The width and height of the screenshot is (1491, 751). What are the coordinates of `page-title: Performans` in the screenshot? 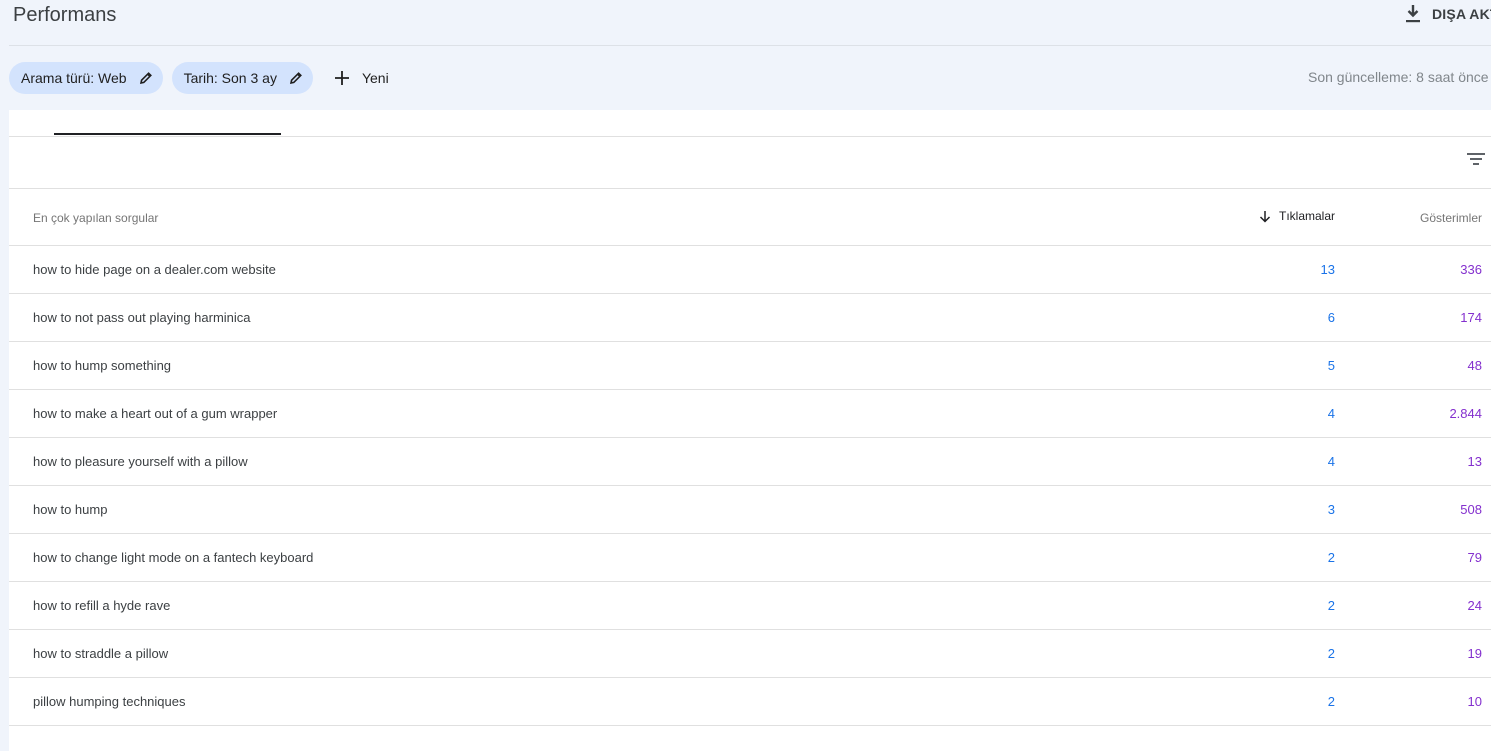 It's located at (65, 15).